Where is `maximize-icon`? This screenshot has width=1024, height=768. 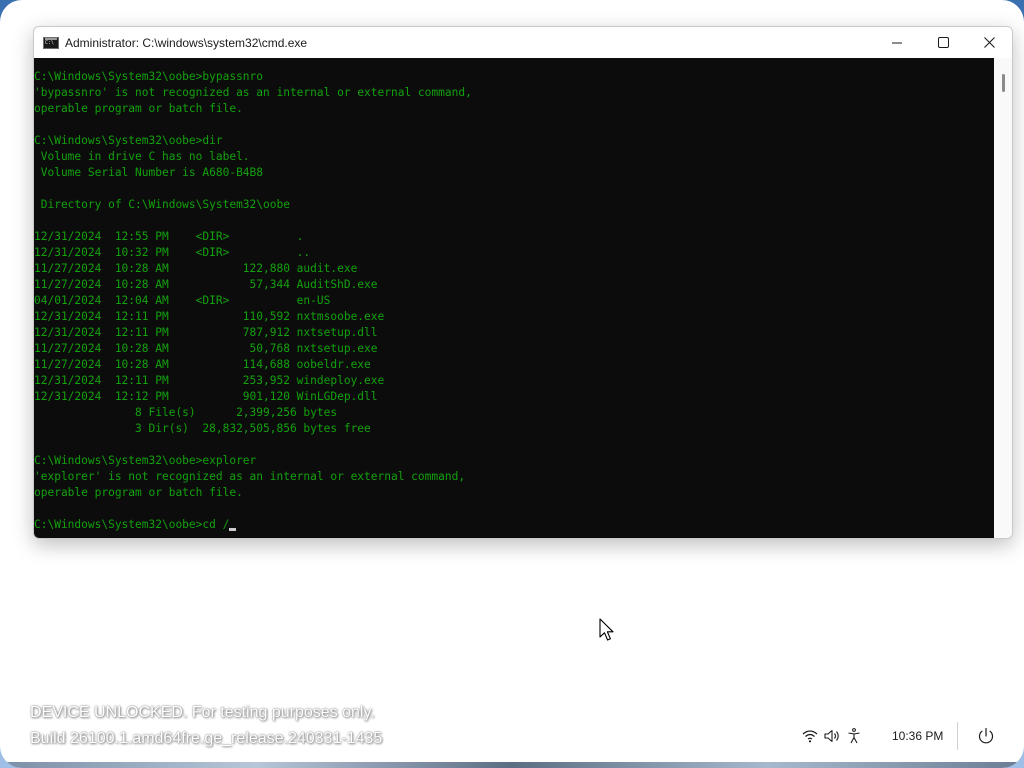 maximize-icon is located at coordinates (943, 42).